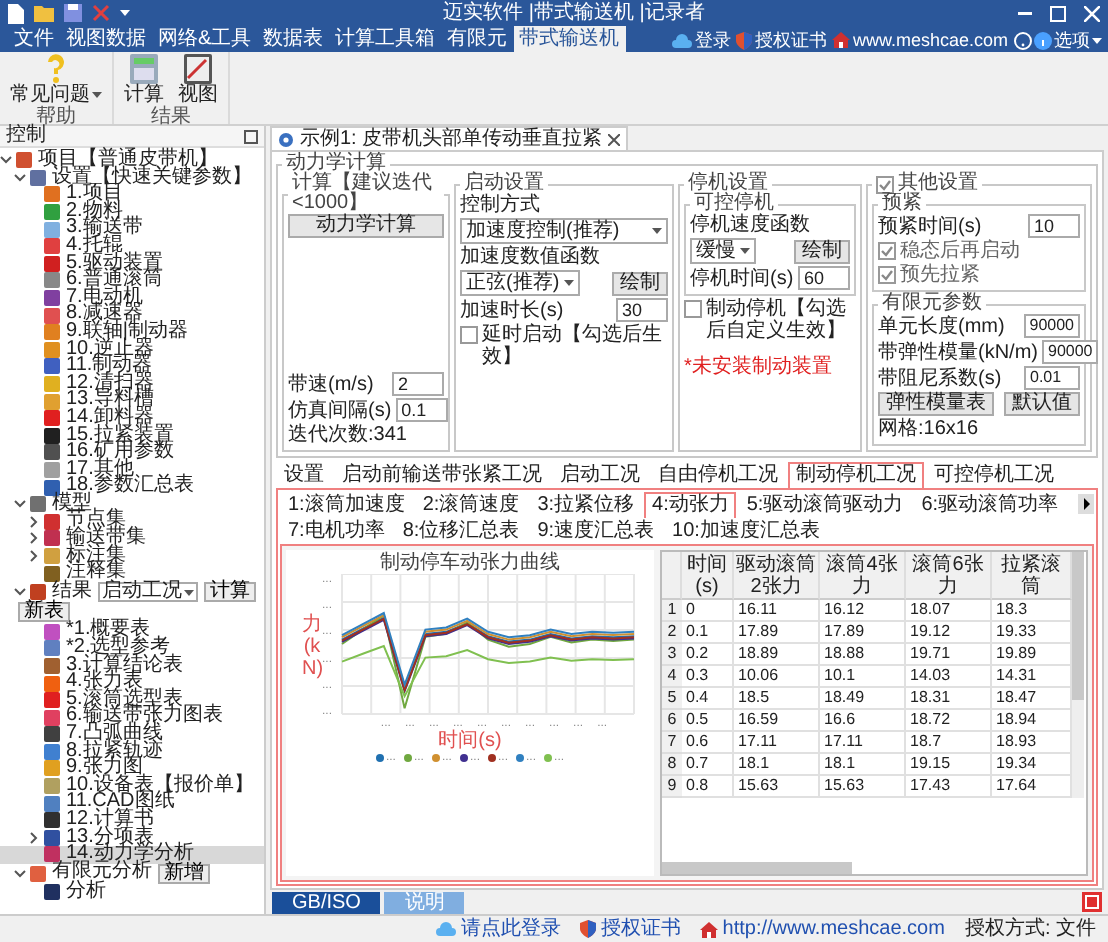 The width and height of the screenshot is (1108, 942). I want to click on table-cell: 0.3, so click(708, 677).